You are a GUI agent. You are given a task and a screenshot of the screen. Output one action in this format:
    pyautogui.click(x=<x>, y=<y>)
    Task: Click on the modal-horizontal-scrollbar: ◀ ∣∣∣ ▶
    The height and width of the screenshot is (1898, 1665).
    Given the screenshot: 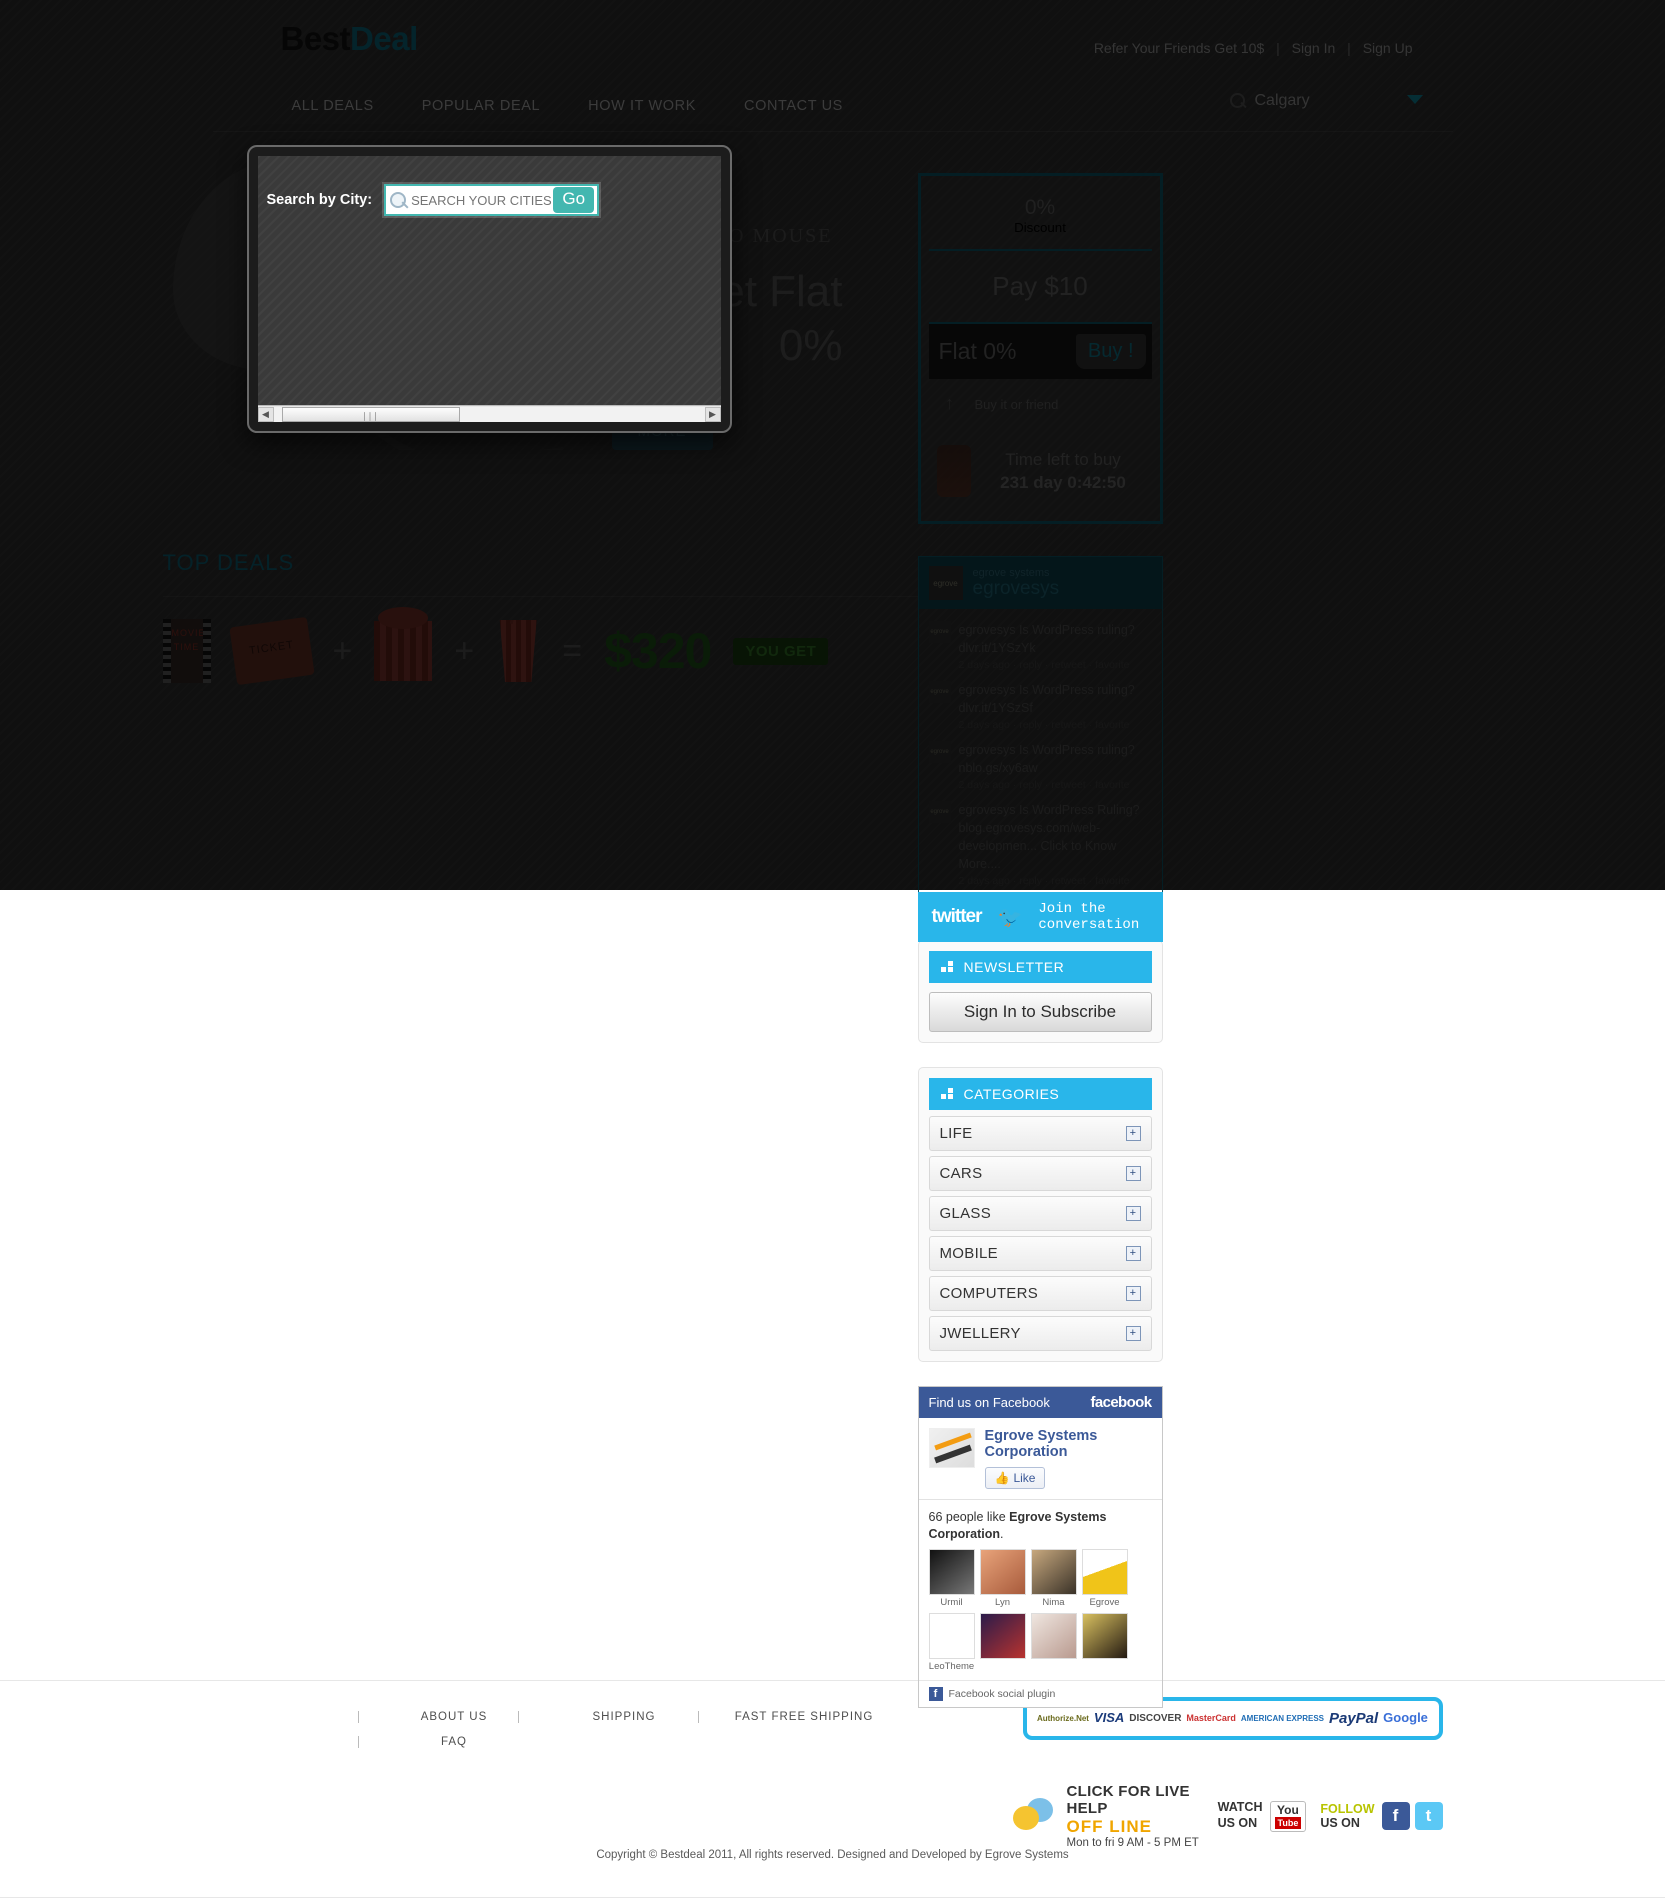 What is the action you would take?
    pyautogui.click(x=489, y=413)
    